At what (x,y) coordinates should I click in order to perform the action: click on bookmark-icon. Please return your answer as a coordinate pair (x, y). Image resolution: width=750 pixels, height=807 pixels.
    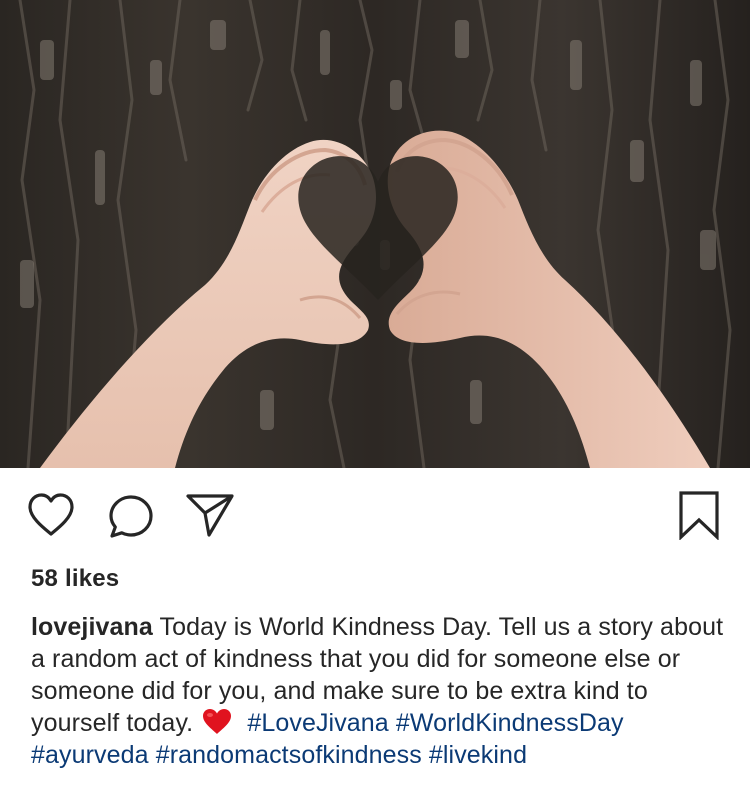
    Looking at the image, I should click on (699, 515).